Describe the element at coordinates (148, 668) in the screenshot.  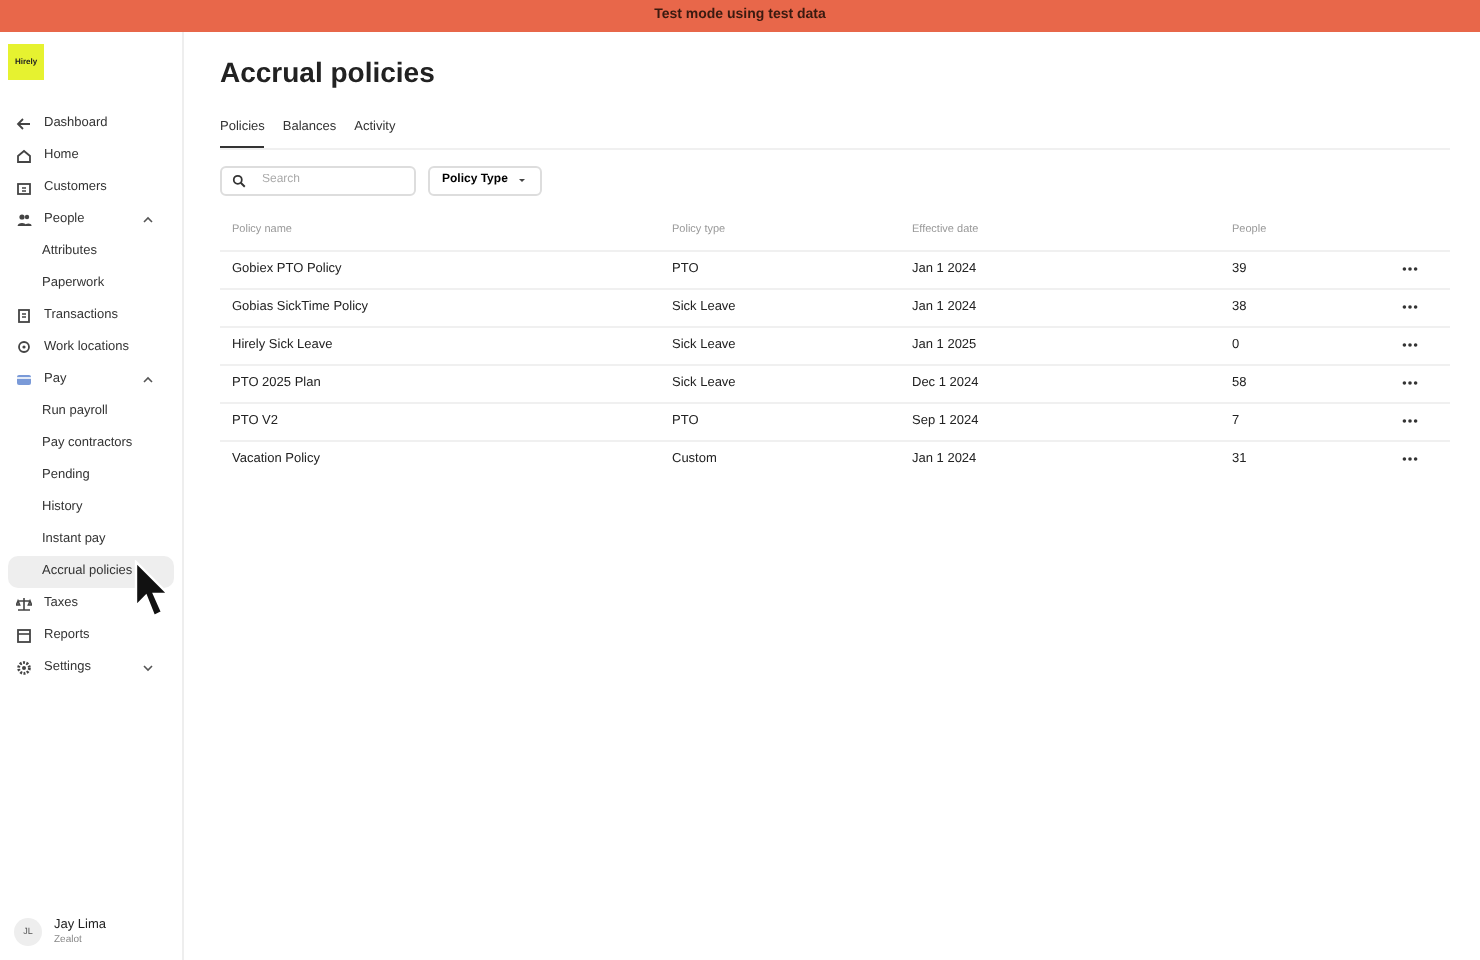
I see `chevron-down-icon` at that location.